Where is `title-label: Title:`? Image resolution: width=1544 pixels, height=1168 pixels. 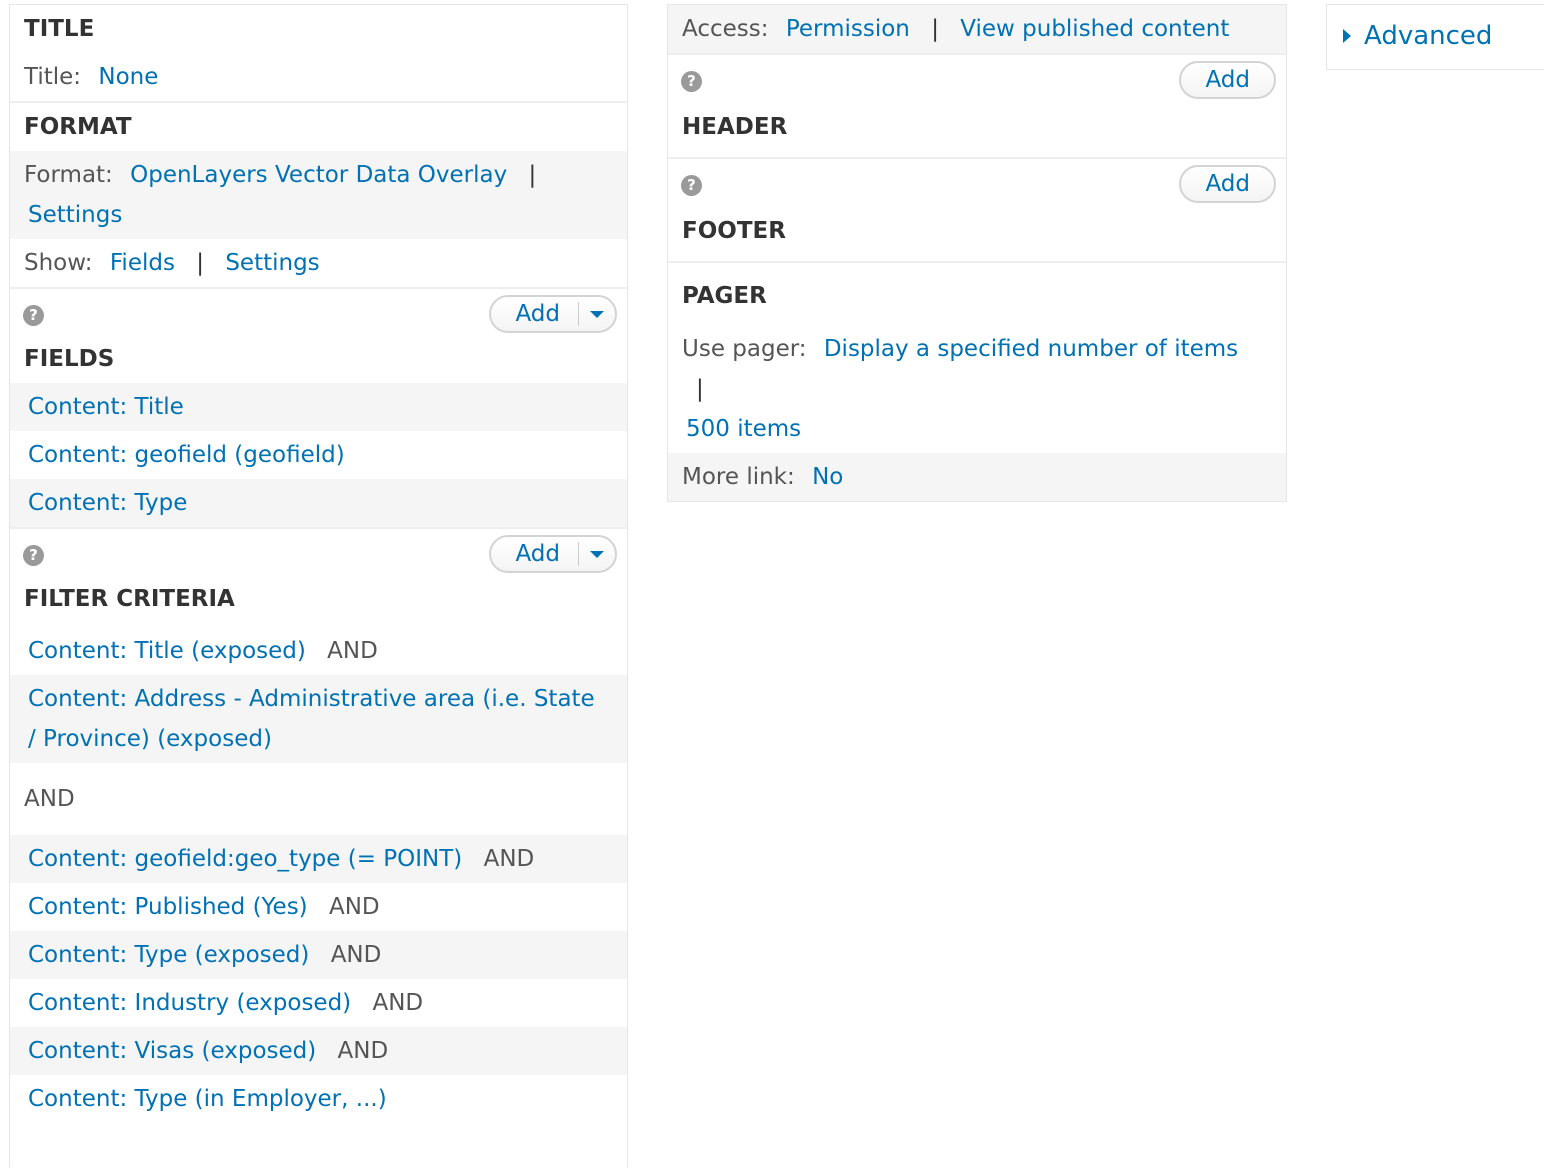 title-label: Title: is located at coordinates (53, 77).